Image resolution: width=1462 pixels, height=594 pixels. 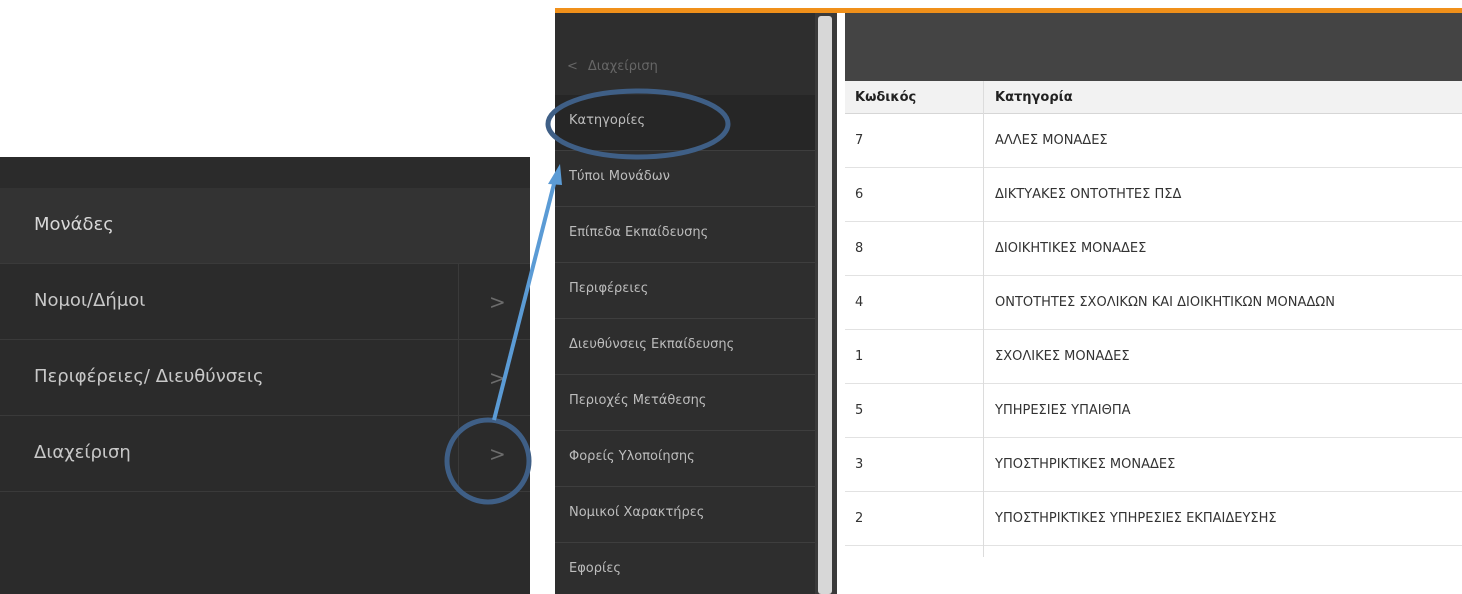 I want to click on sidebar-item-nomikoi-xaraktires: Νομικοί Χαρακτήρες, so click(x=685, y=515).